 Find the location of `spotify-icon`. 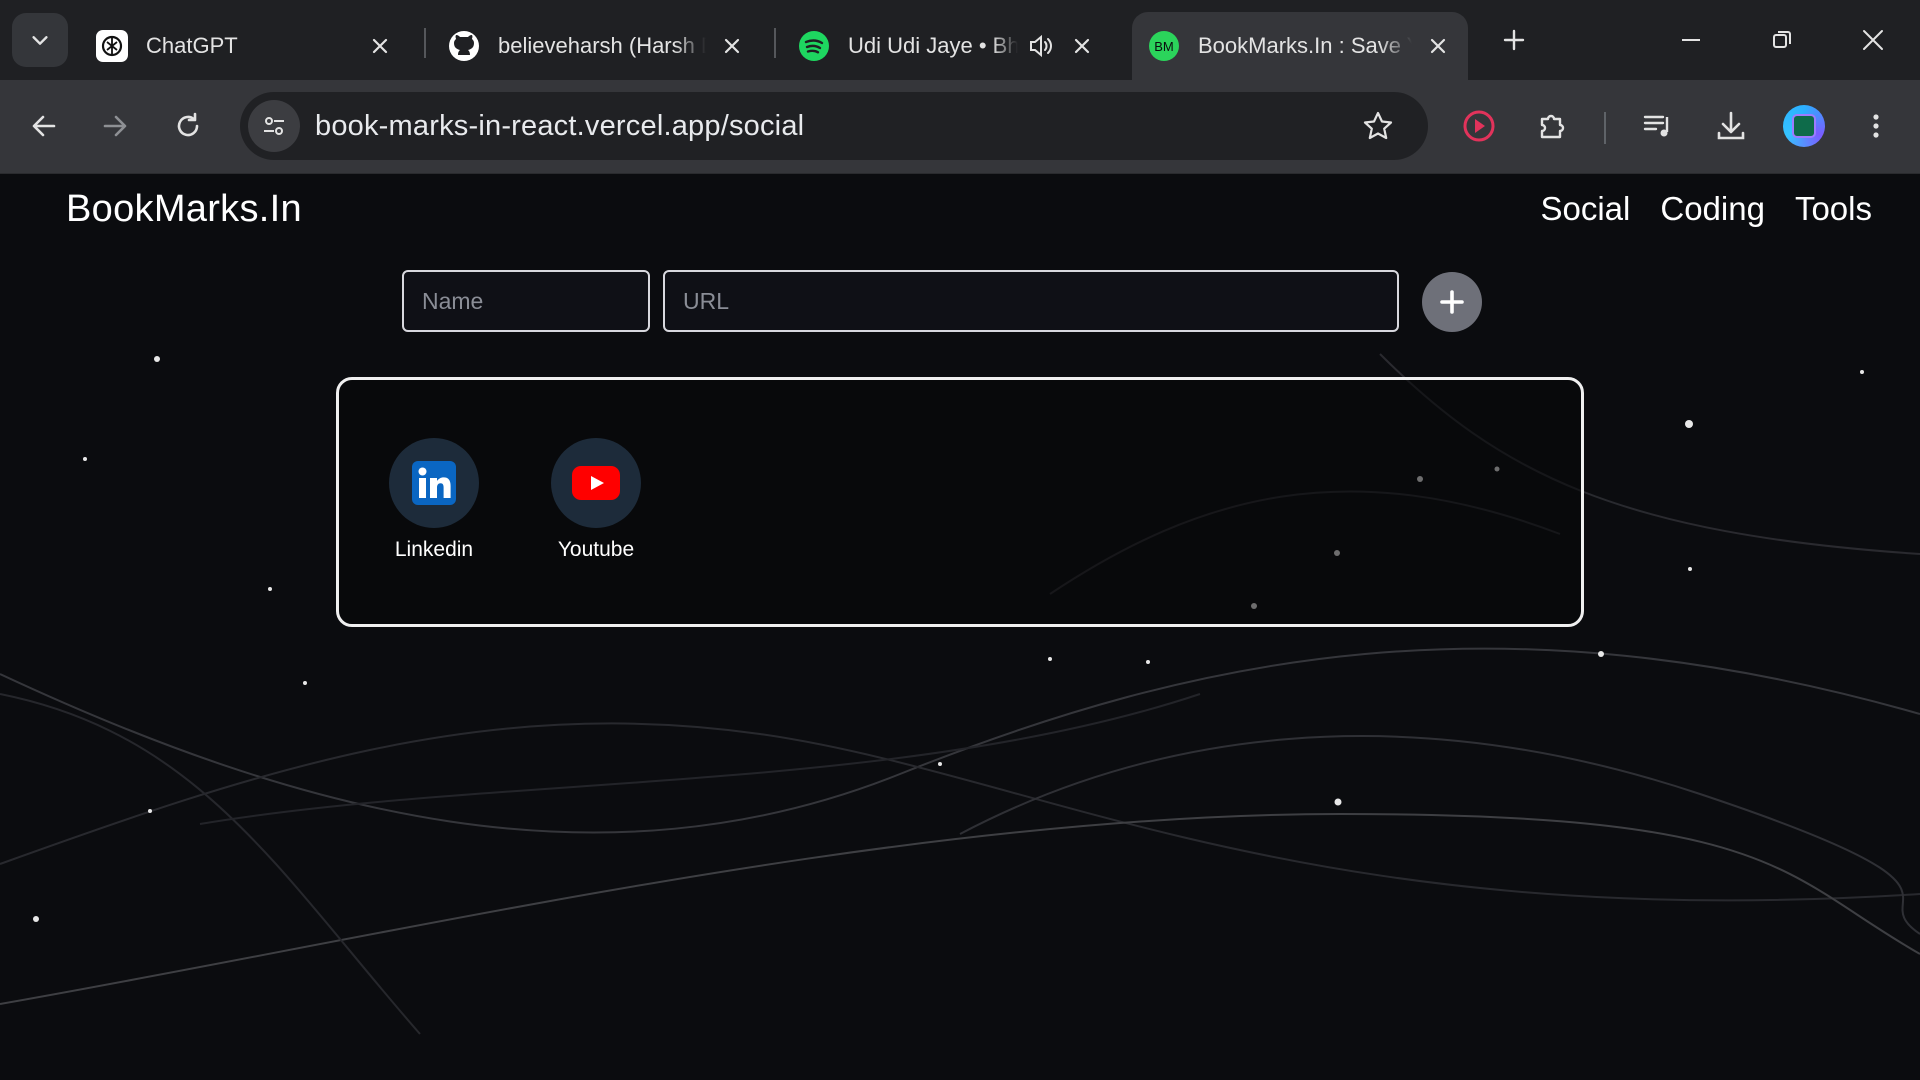

spotify-icon is located at coordinates (814, 46).